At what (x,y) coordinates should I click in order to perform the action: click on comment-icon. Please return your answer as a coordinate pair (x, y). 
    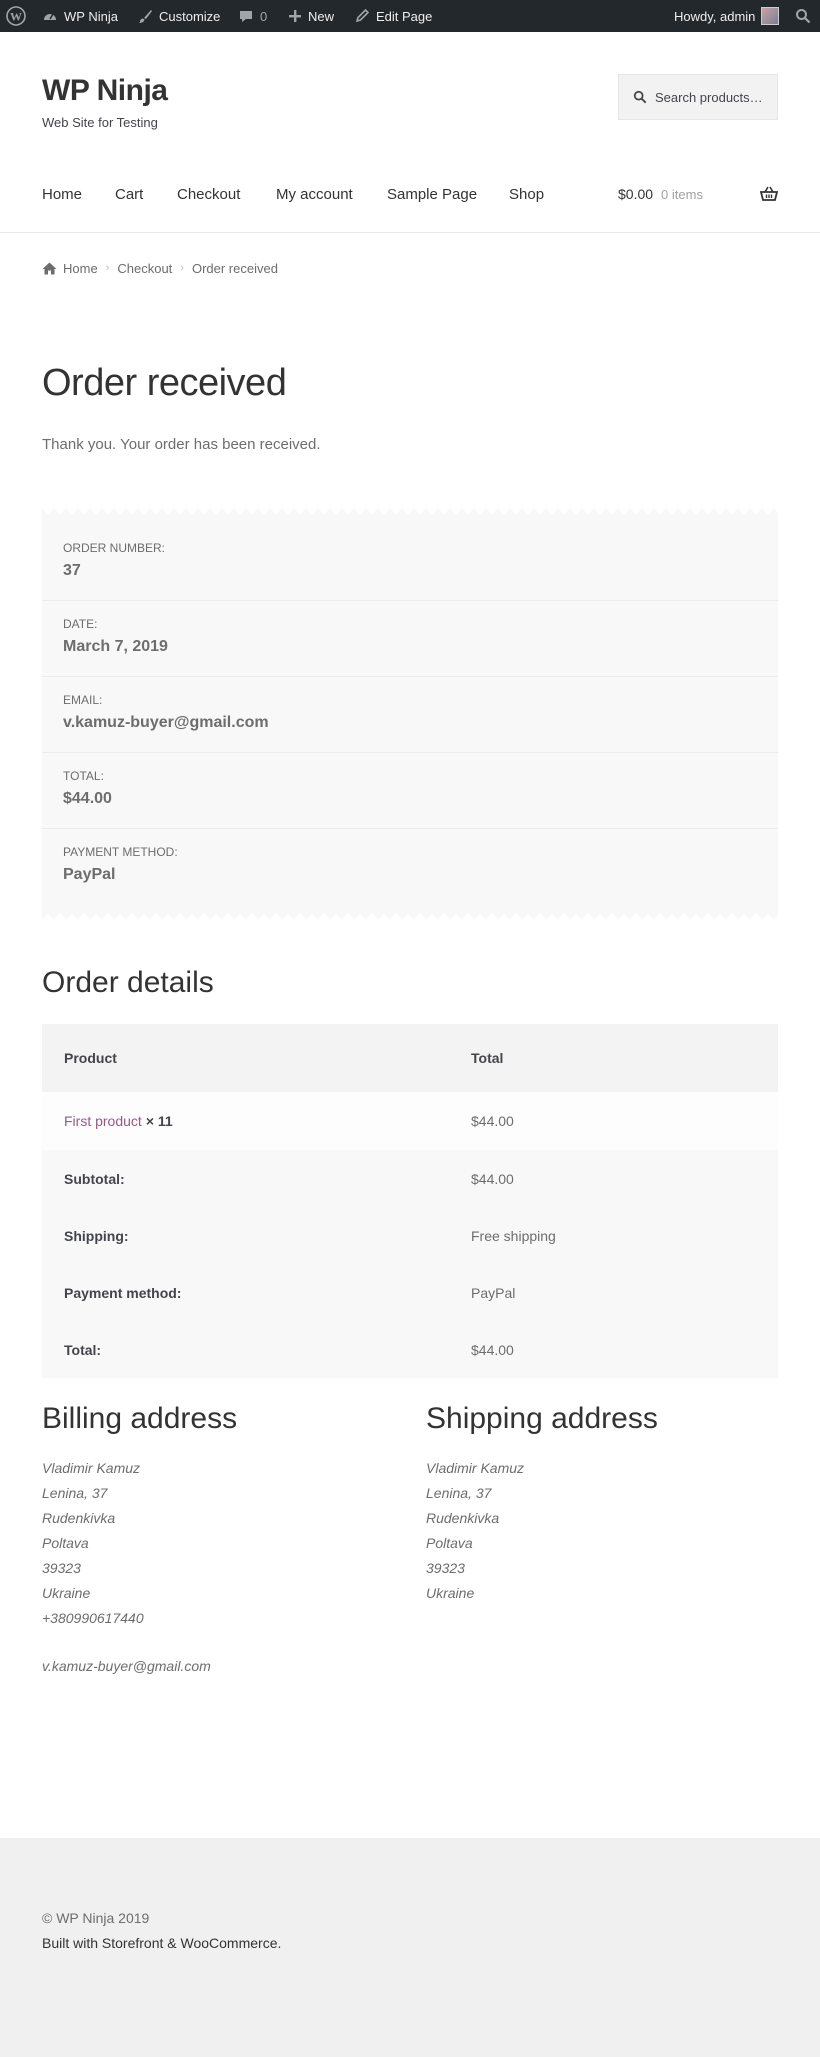
    Looking at the image, I should click on (246, 16).